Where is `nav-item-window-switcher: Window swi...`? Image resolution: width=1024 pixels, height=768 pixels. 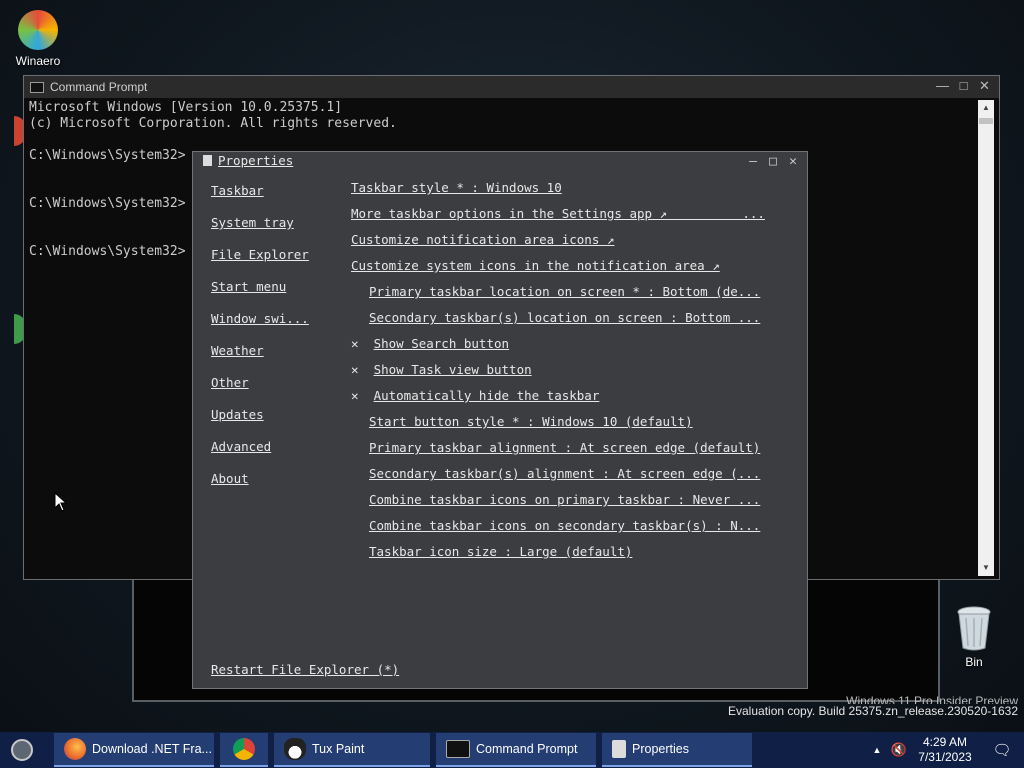
nav-item-window-switcher: Window swi... is located at coordinates (260, 327).